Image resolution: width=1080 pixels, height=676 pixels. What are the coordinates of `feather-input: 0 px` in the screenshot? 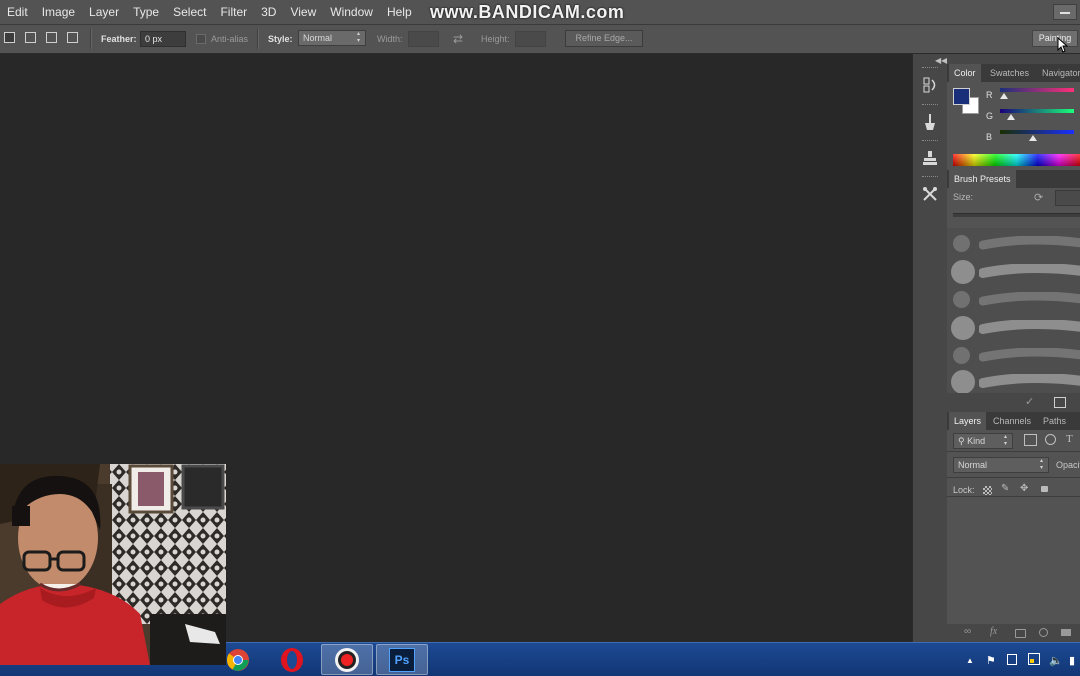 It's located at (163, 39).